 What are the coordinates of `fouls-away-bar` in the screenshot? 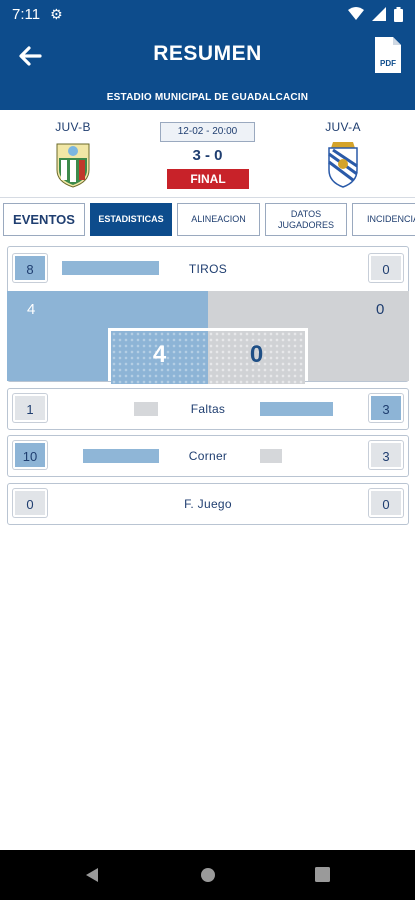 It's located at (296, 409).